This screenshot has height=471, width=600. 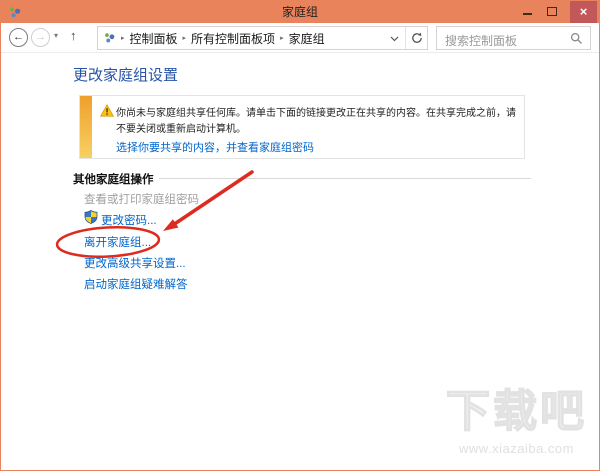 What do you see at coordinates (171, 225) in the screenshot?
I see `red-arrow-head` at bounding box center [171, 225].